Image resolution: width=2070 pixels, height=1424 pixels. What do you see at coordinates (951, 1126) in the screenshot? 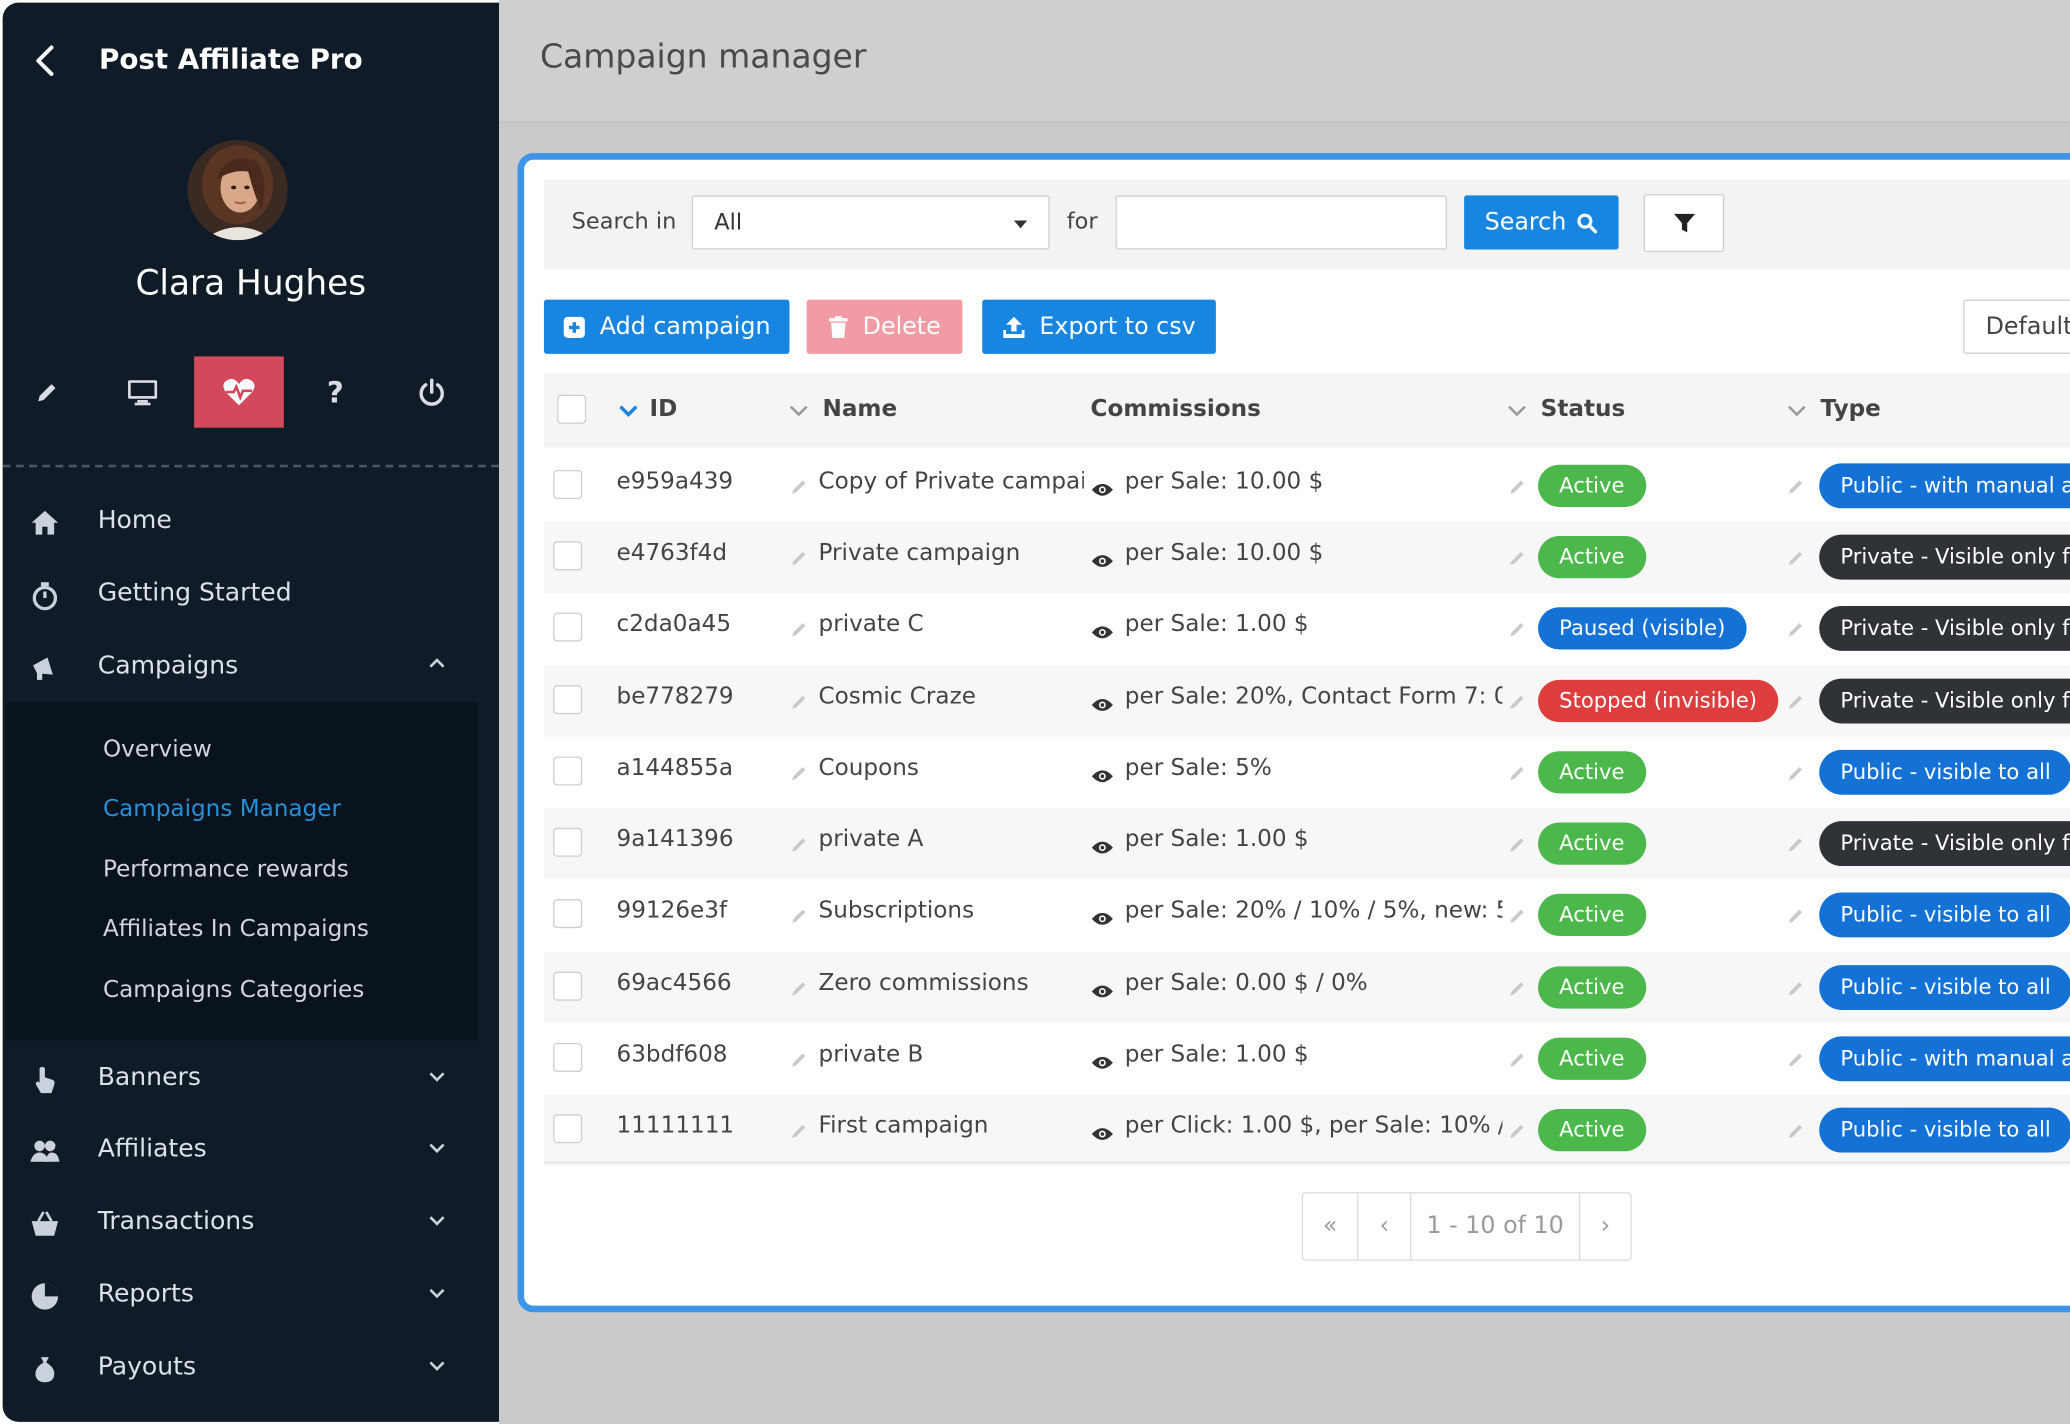
I see `campaign-name: First campaign` at bounding box center [951, 1126].